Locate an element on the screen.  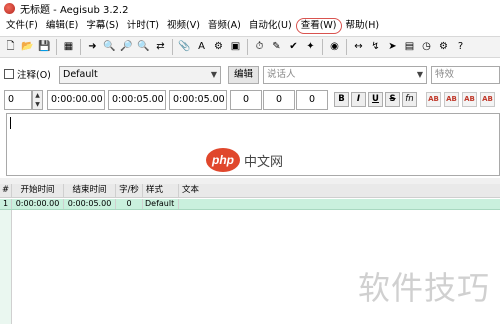
menu-timing: 计时(T) is located at coordinates (143, 26).